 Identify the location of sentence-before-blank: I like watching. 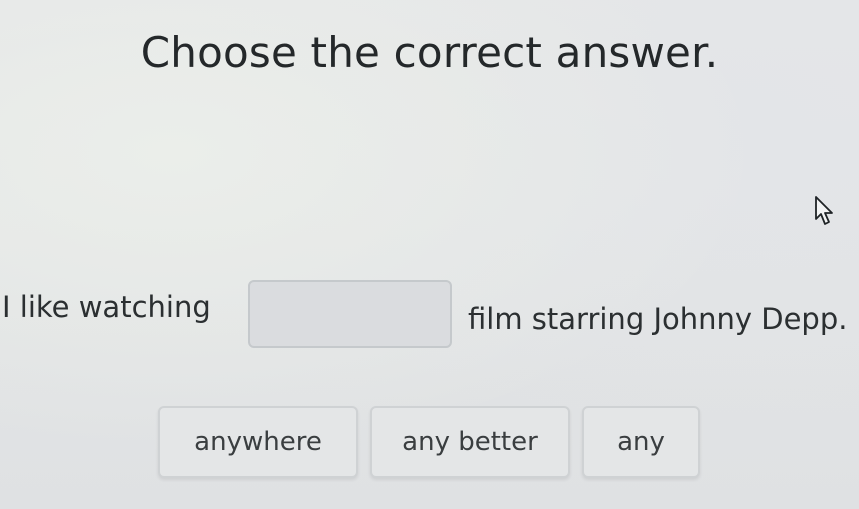
(106, 307).